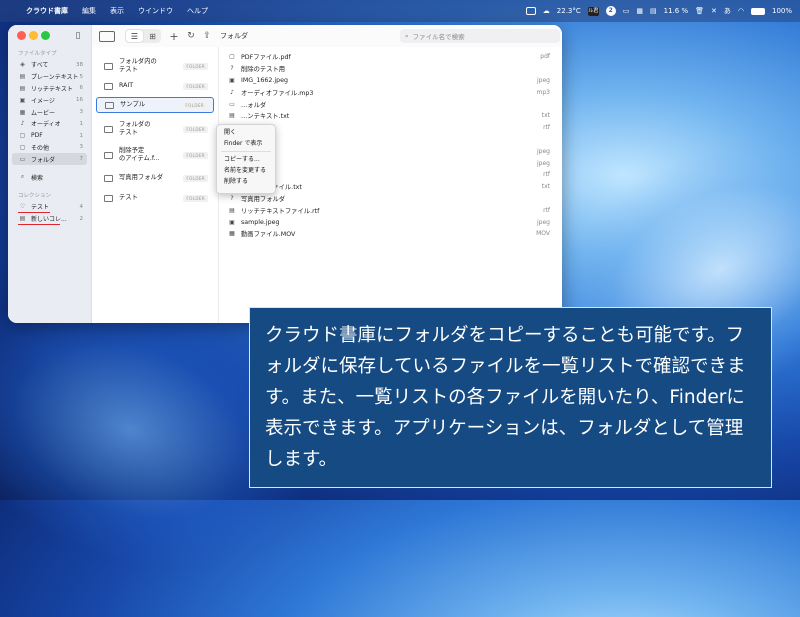 The height and width of the screenshot is (617, 800). Describe the element at coordinates (639, 11) in the screenshot. I see `calendar-icon: ▦` at that location.